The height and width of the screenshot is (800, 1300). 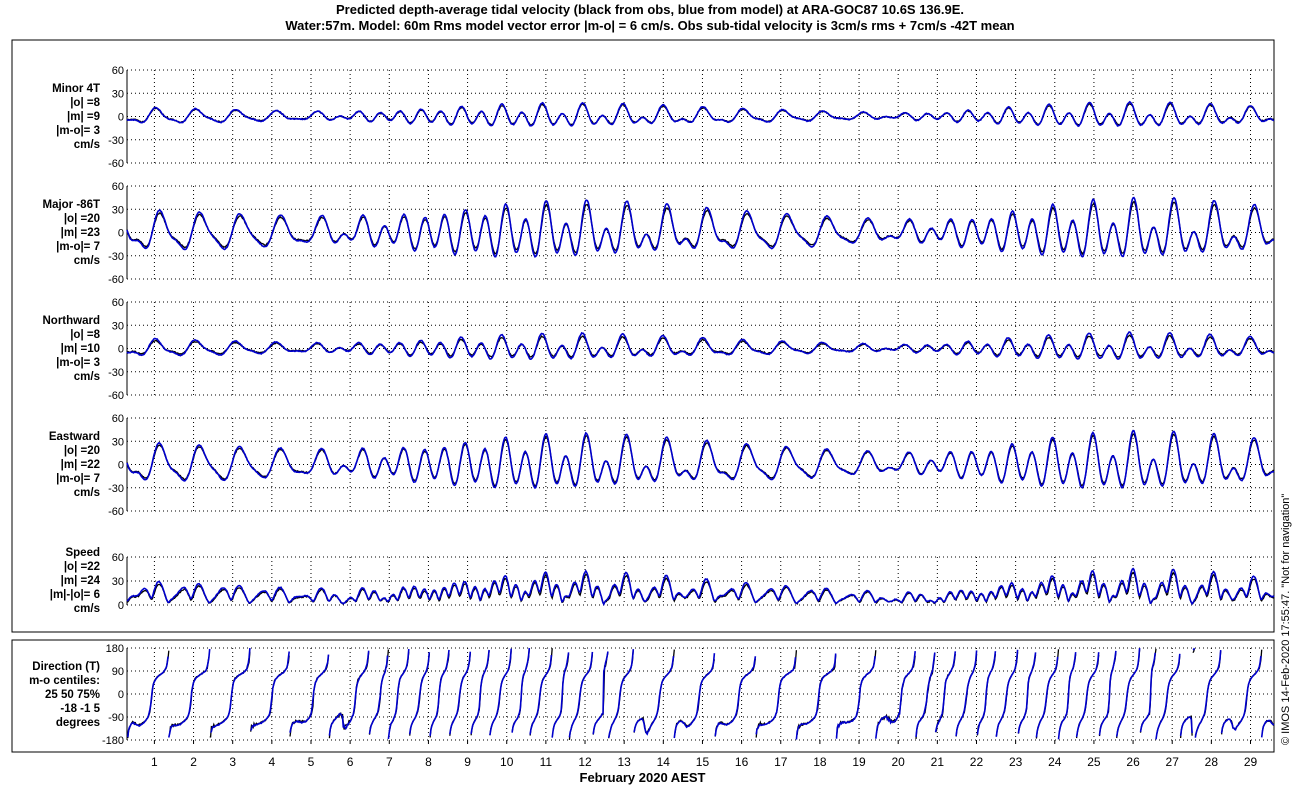 I want to click on direction-frame, so click(x=643, y=696).